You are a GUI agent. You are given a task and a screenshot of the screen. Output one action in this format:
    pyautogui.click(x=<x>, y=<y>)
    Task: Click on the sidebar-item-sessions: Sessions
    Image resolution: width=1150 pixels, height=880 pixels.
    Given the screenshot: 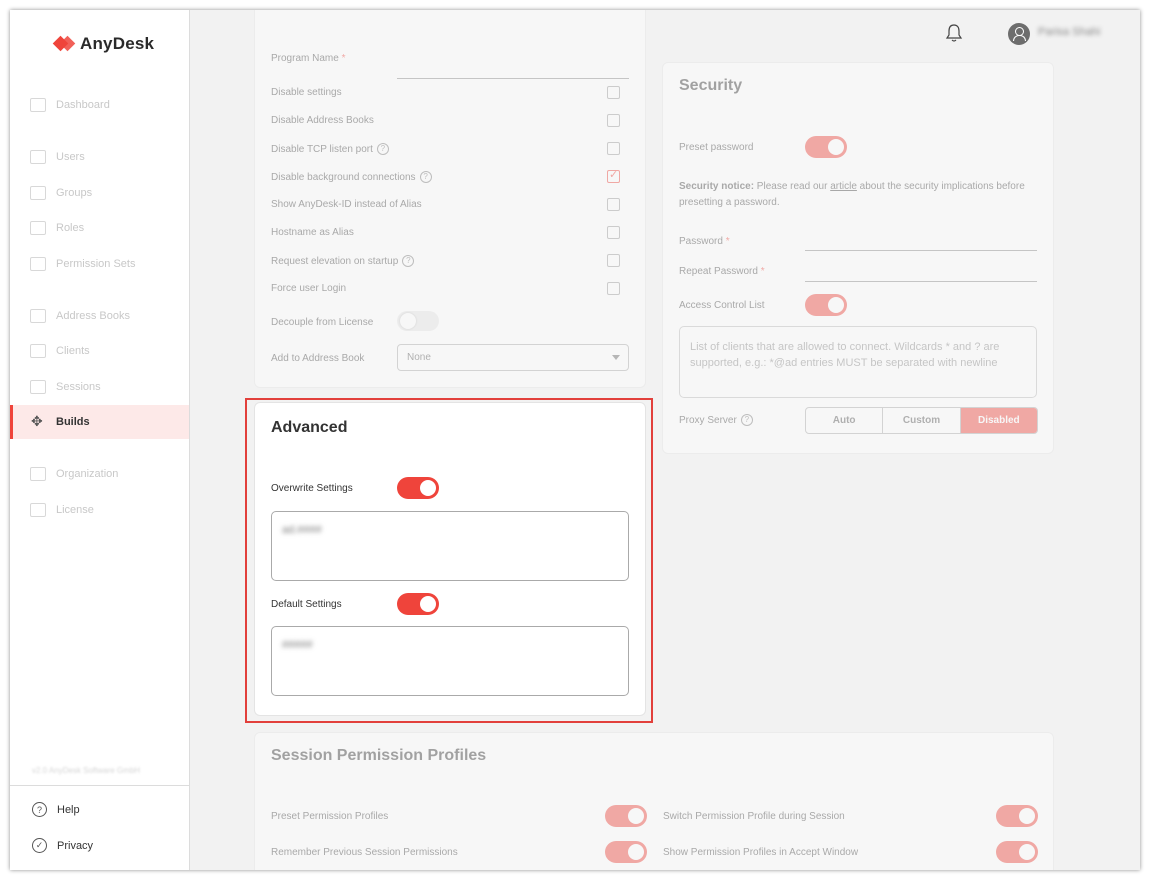 What is the action you would take?
    pyautogui.click(x=99, y=387)
    